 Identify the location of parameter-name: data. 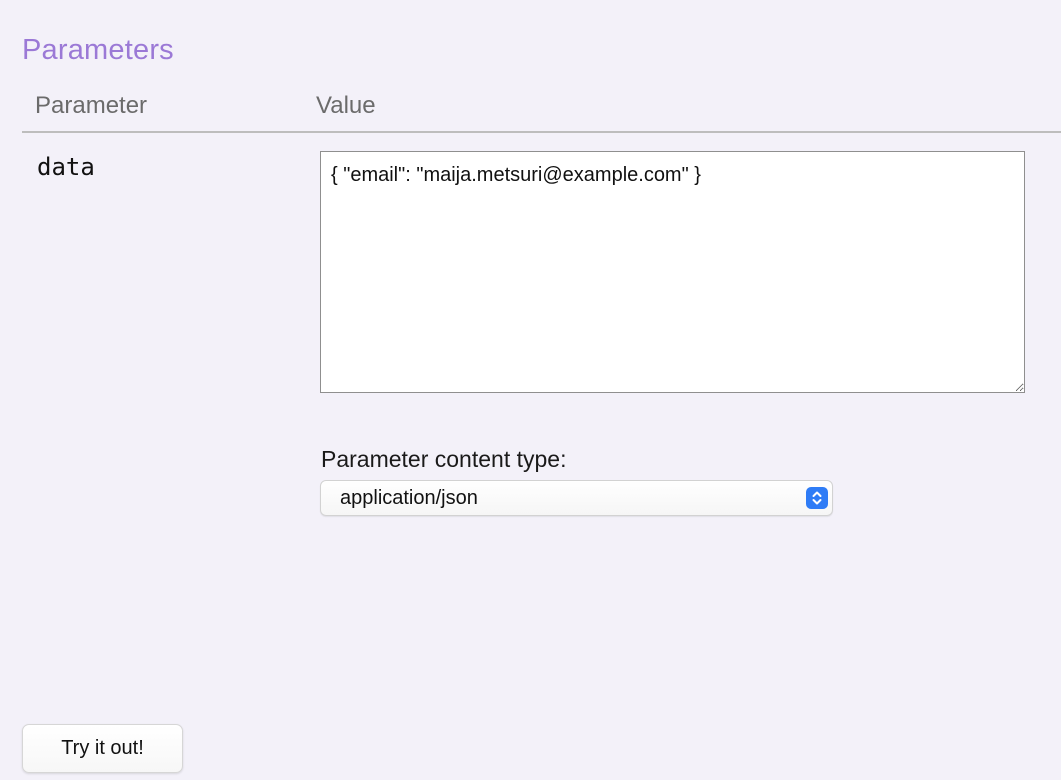
(66, 167).